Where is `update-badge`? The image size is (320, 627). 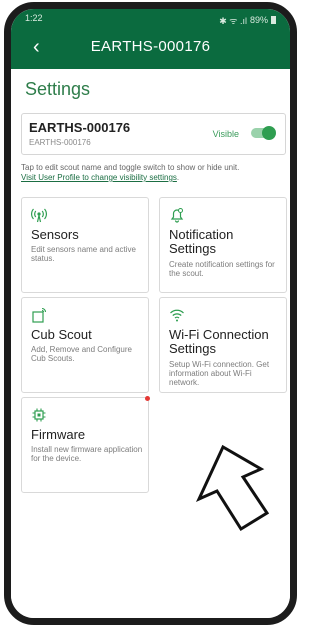 update-badge is located at coordinates (147, 398).